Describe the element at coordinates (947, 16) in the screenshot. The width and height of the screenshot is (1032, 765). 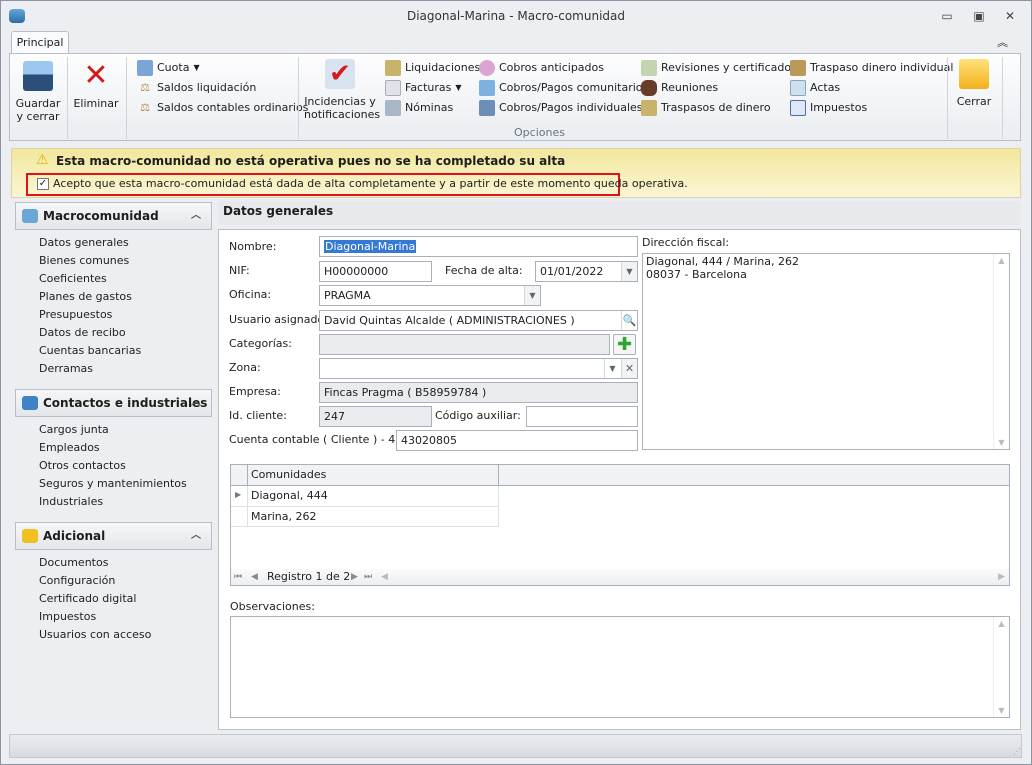
I see `minimize-button: ▭` at that location.